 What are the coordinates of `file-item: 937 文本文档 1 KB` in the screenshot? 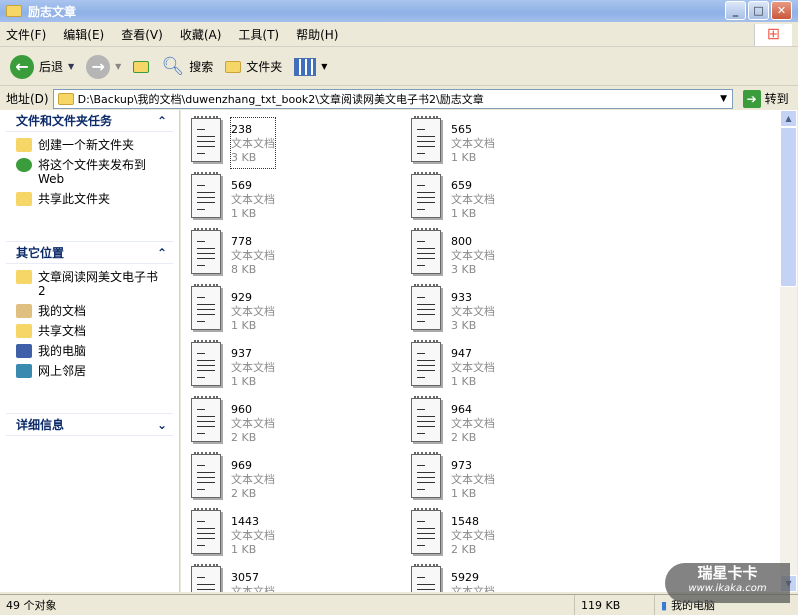 It's located at (291, 366).